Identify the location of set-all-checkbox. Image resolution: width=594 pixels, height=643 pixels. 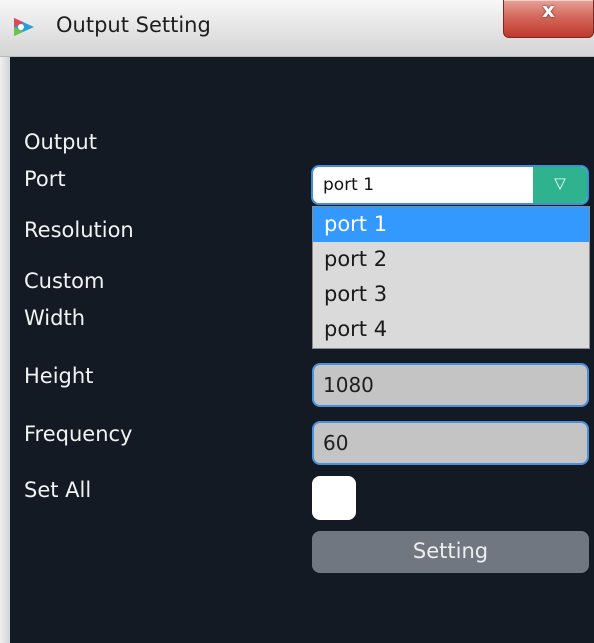
(334, 498).